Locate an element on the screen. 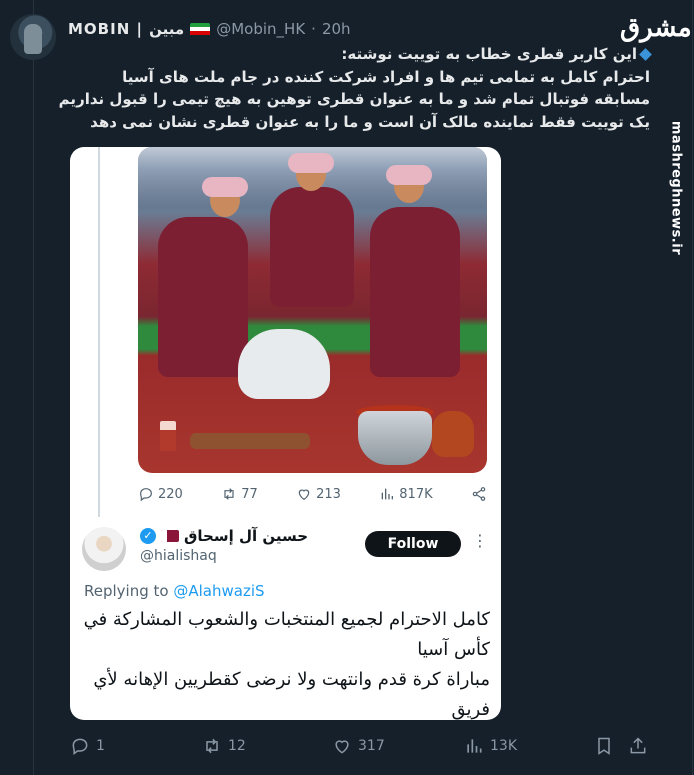 The image size is (694, 775). author-handle: @Mobin_HK is located at coordinates (260, 29).